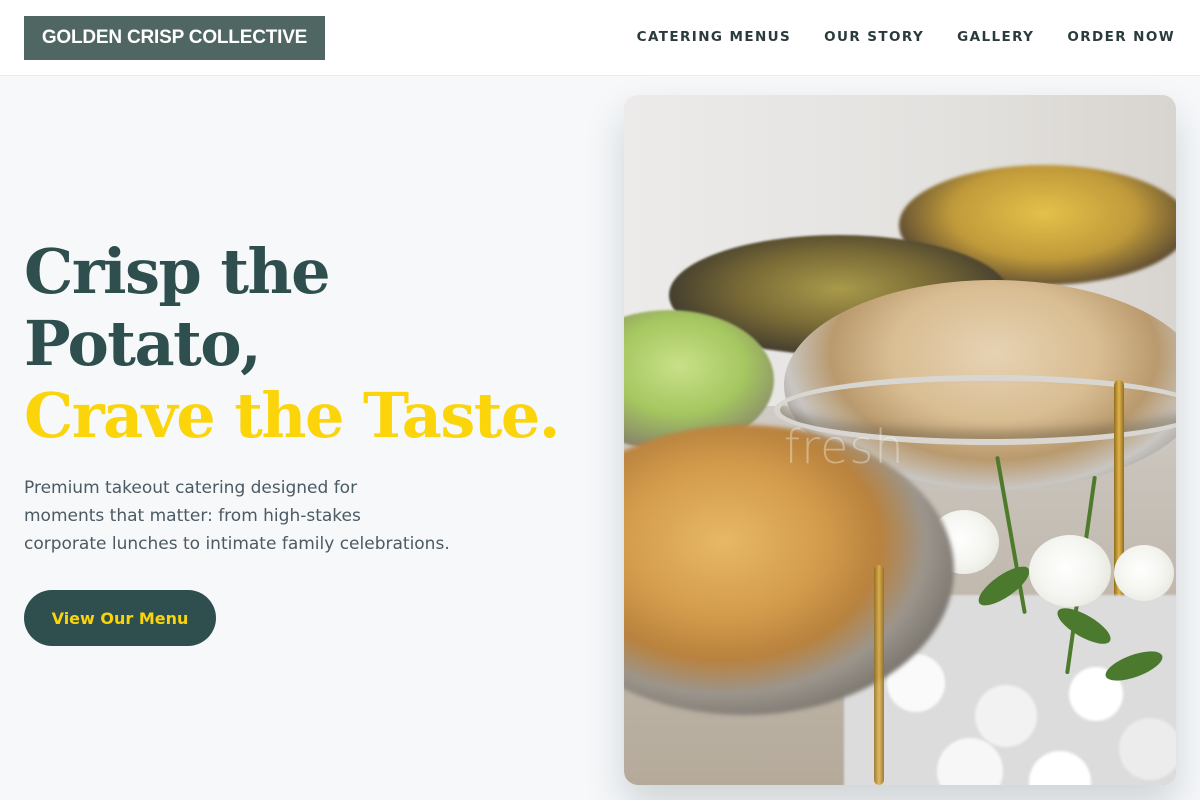 The width and height of the screenshot is (1200, 800). Describe the element at coordinates (192, 516) in the screenshot. I see `hero-subtitle-line-2: moments that matter: from high-stakes` at that location.